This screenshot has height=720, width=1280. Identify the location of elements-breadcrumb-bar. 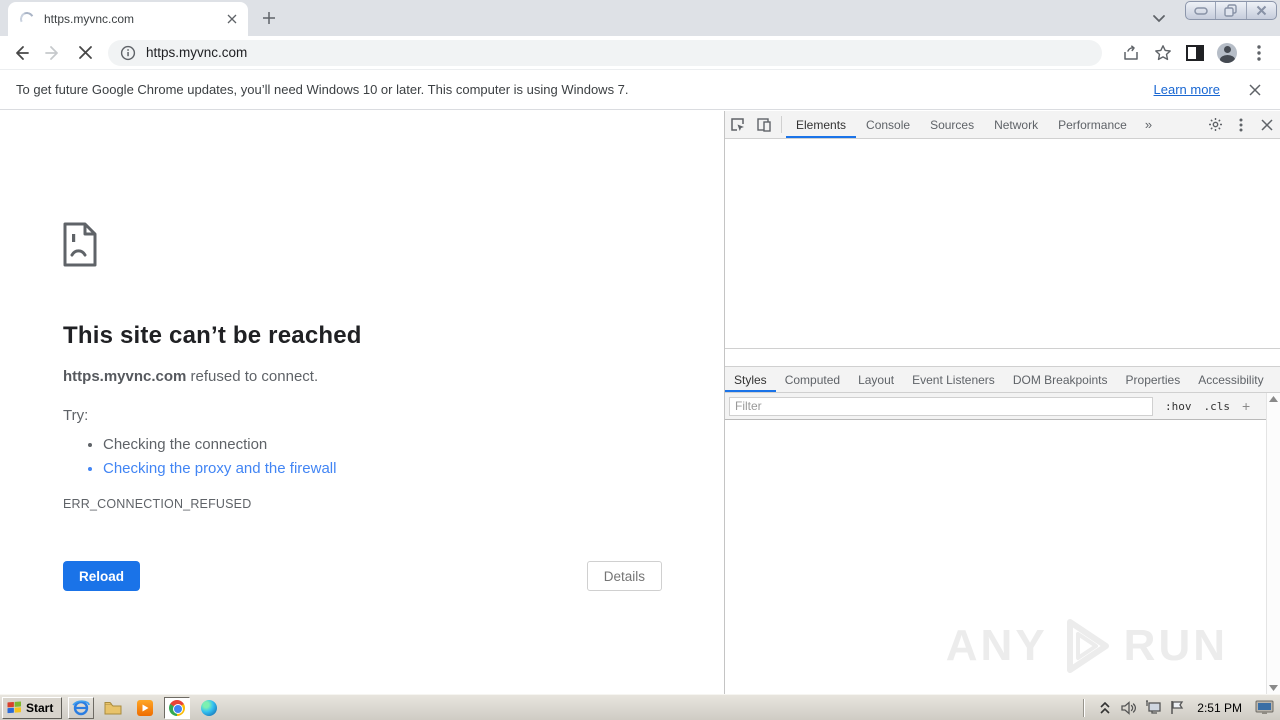
(1002, 357).